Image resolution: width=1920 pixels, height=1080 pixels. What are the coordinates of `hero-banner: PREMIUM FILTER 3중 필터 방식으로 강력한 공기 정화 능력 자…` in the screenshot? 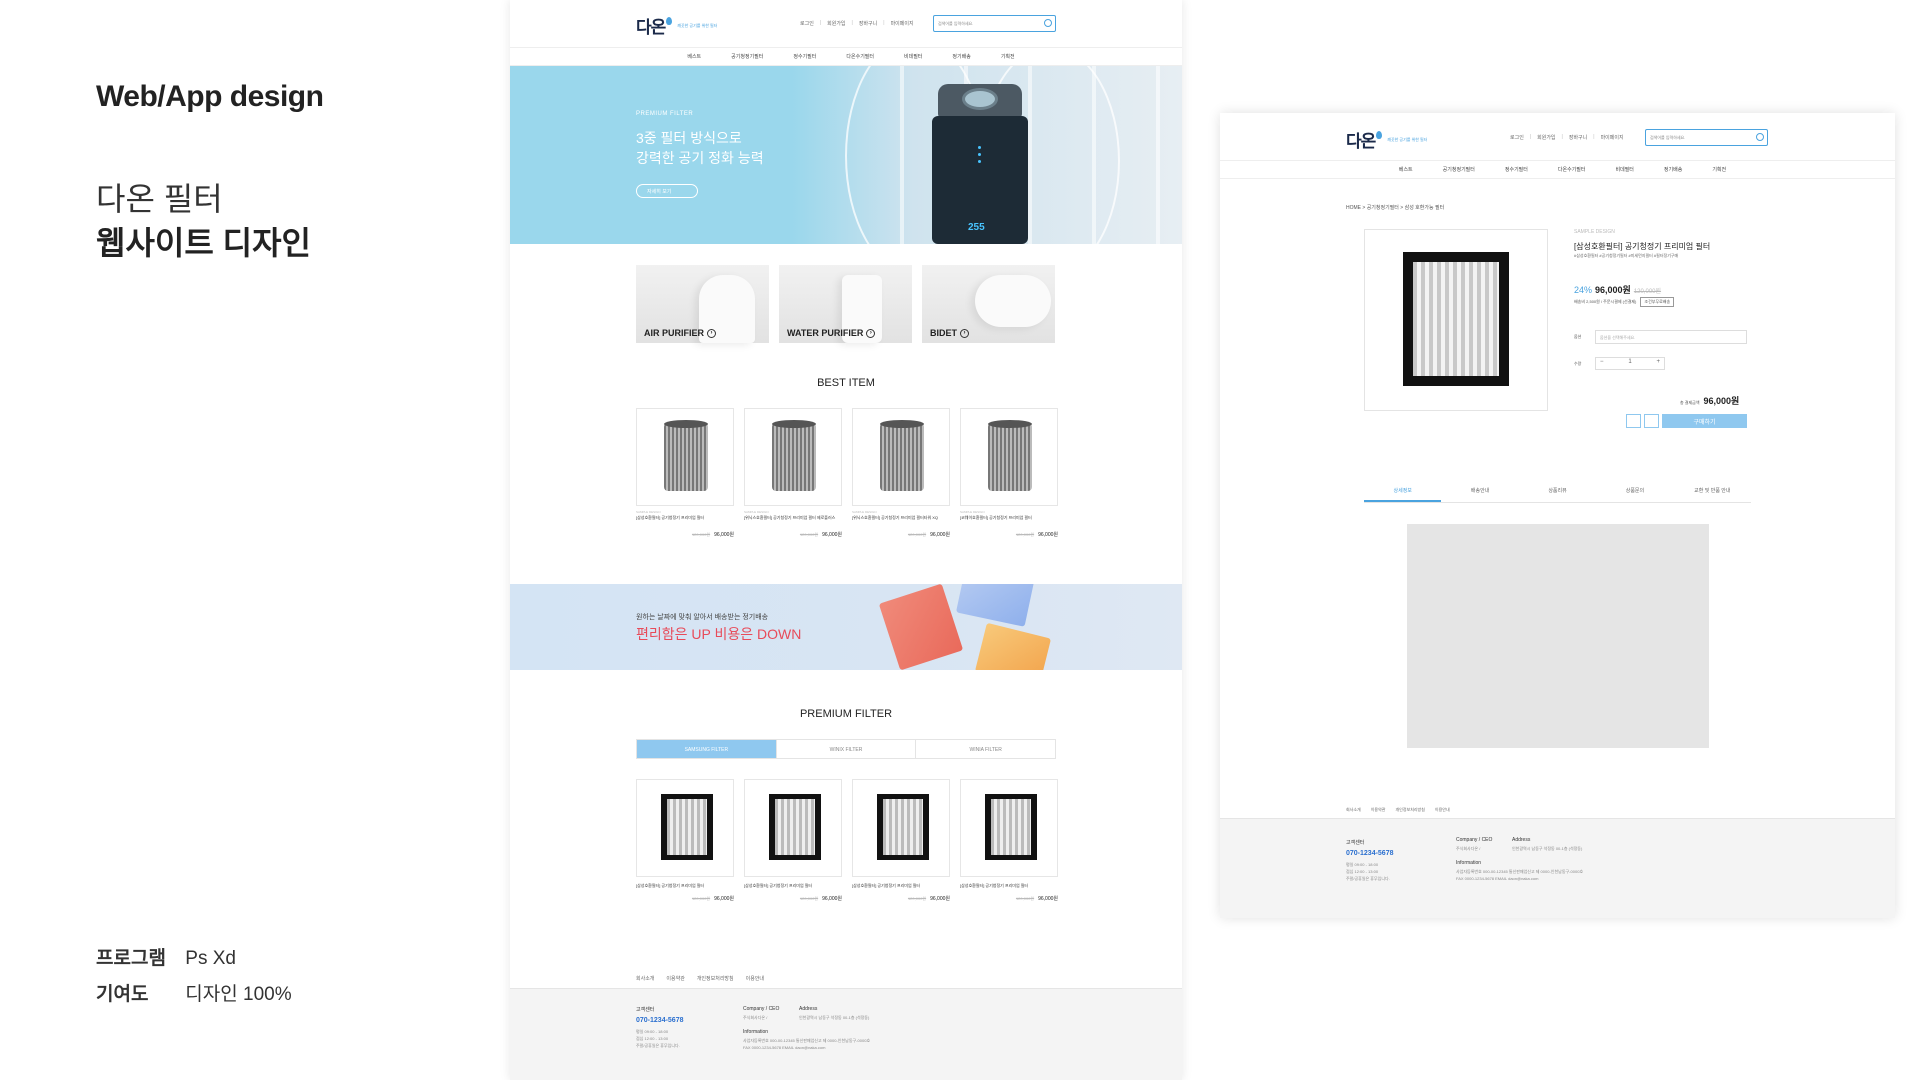 It's located at (846, 155).